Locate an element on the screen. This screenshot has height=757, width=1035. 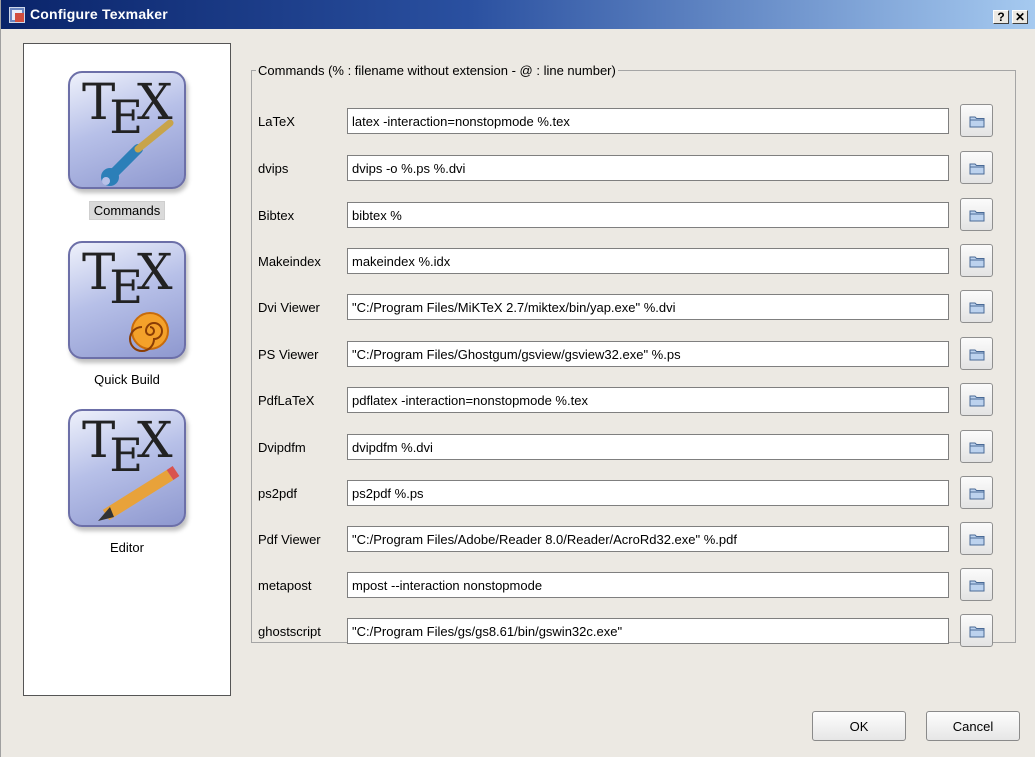
category-quick-build: TEX Quick Build is located at coordinates (127, 314).